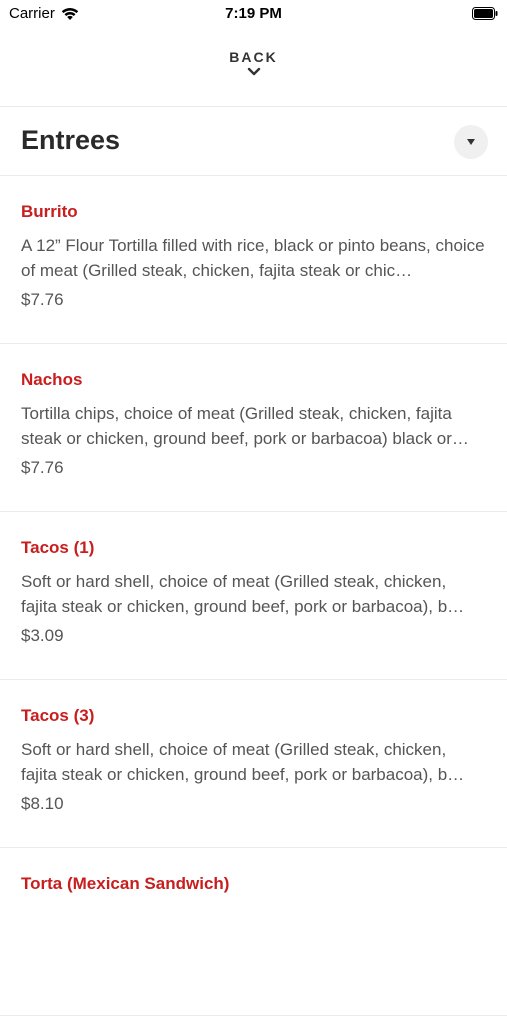 This screenshot has width=507, height=1016. Describe the element at coordinates (42, 635) in the screenshot. I see `menu-item-price: $3.09` at that location.